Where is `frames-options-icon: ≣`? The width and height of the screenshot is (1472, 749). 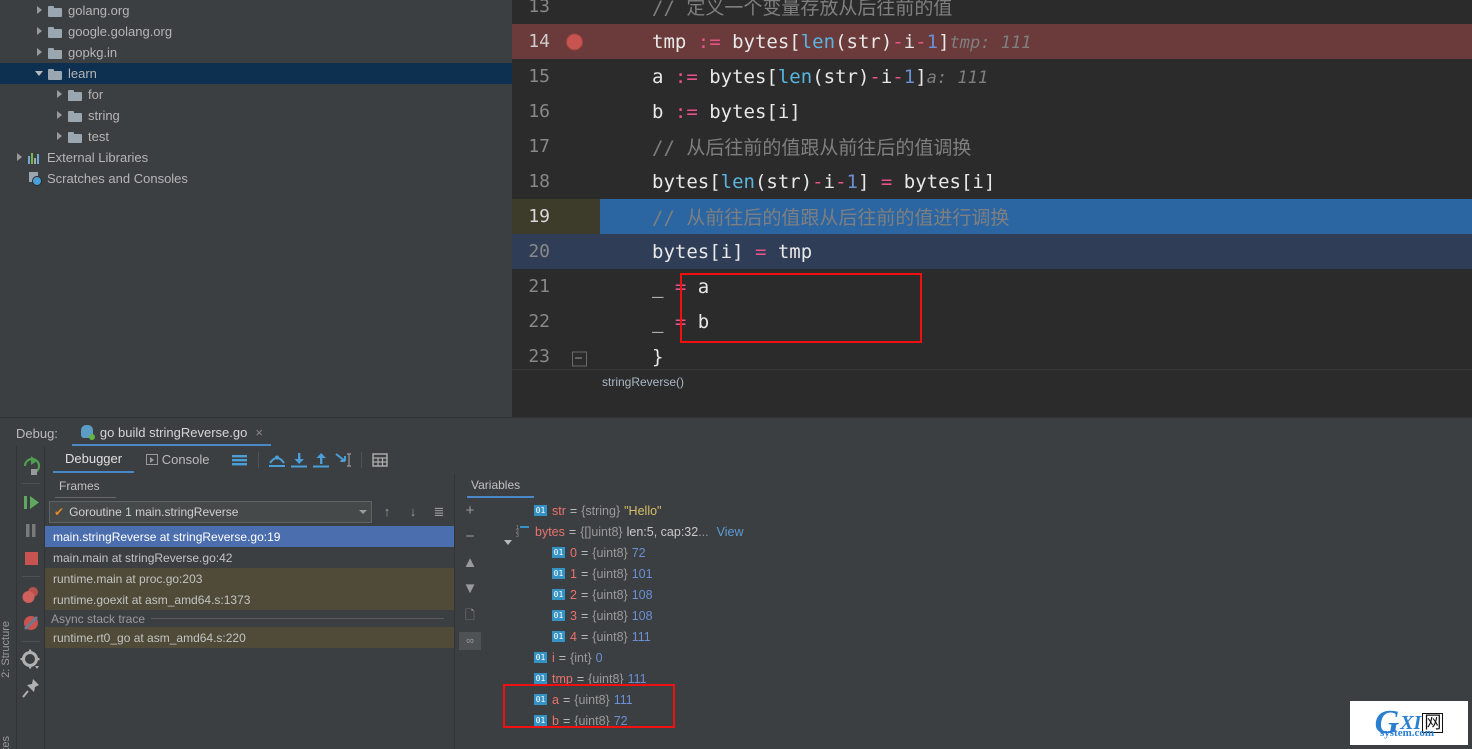 frames-options-icon: ≣ is located at coordinates (439, 512).